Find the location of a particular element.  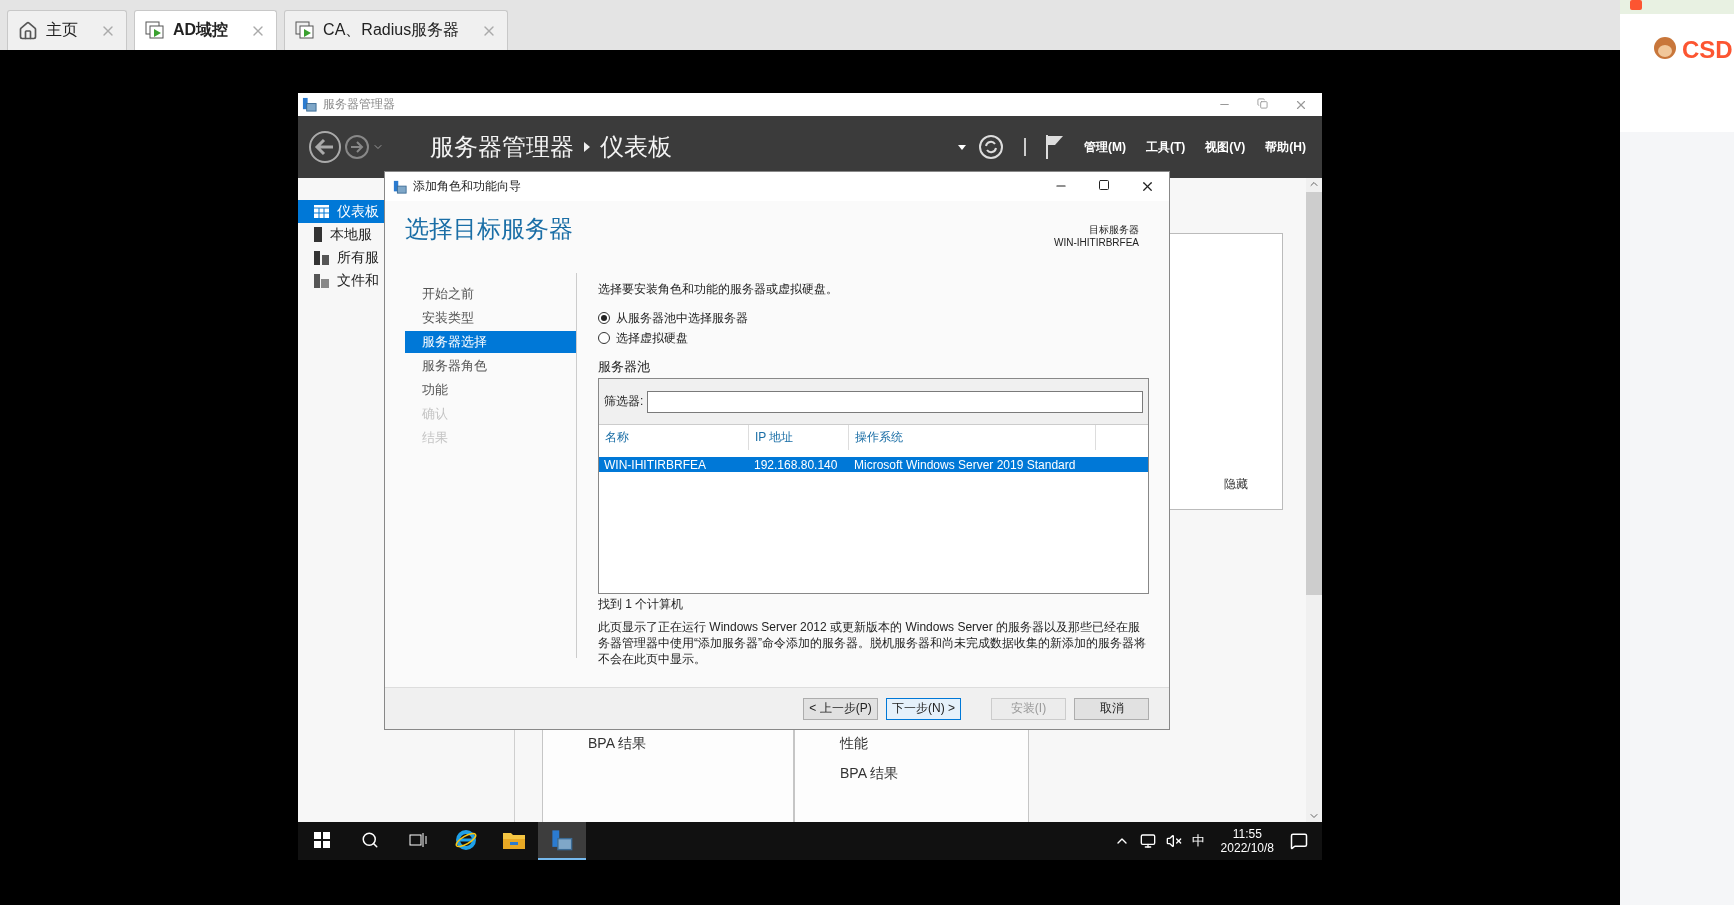

column-header: IP 地址 is located at coordinates (799, 437).